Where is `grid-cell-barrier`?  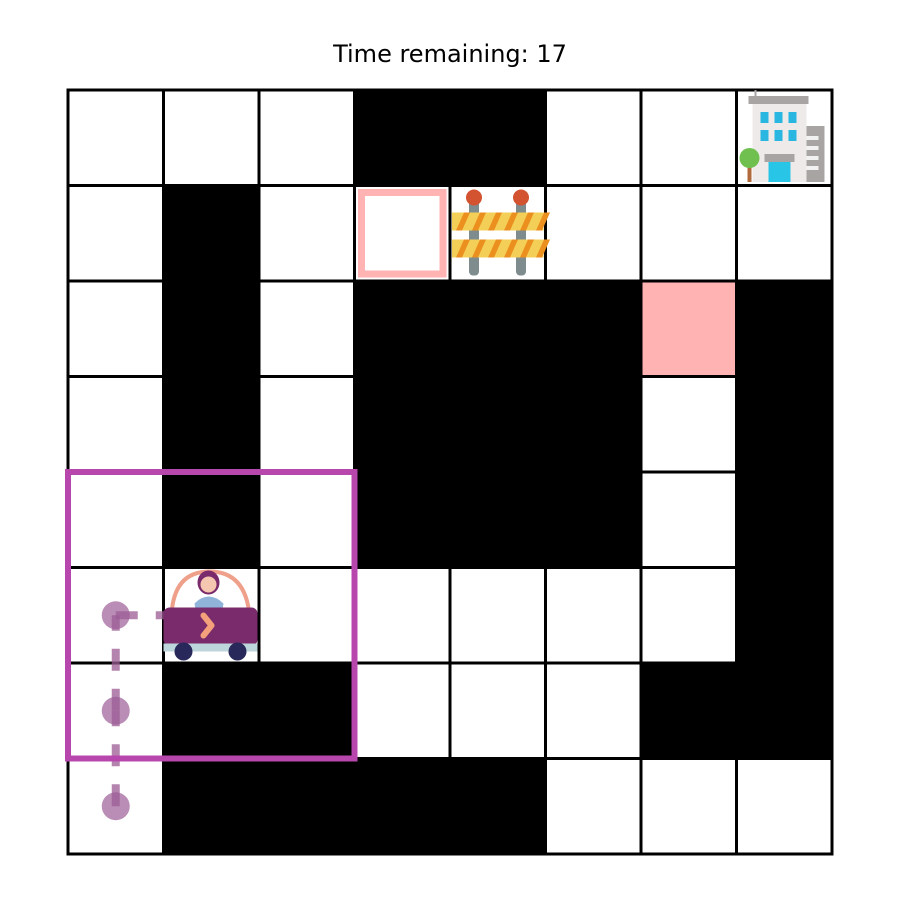
grid-cell-barrier is located at coordinates (497, 233).